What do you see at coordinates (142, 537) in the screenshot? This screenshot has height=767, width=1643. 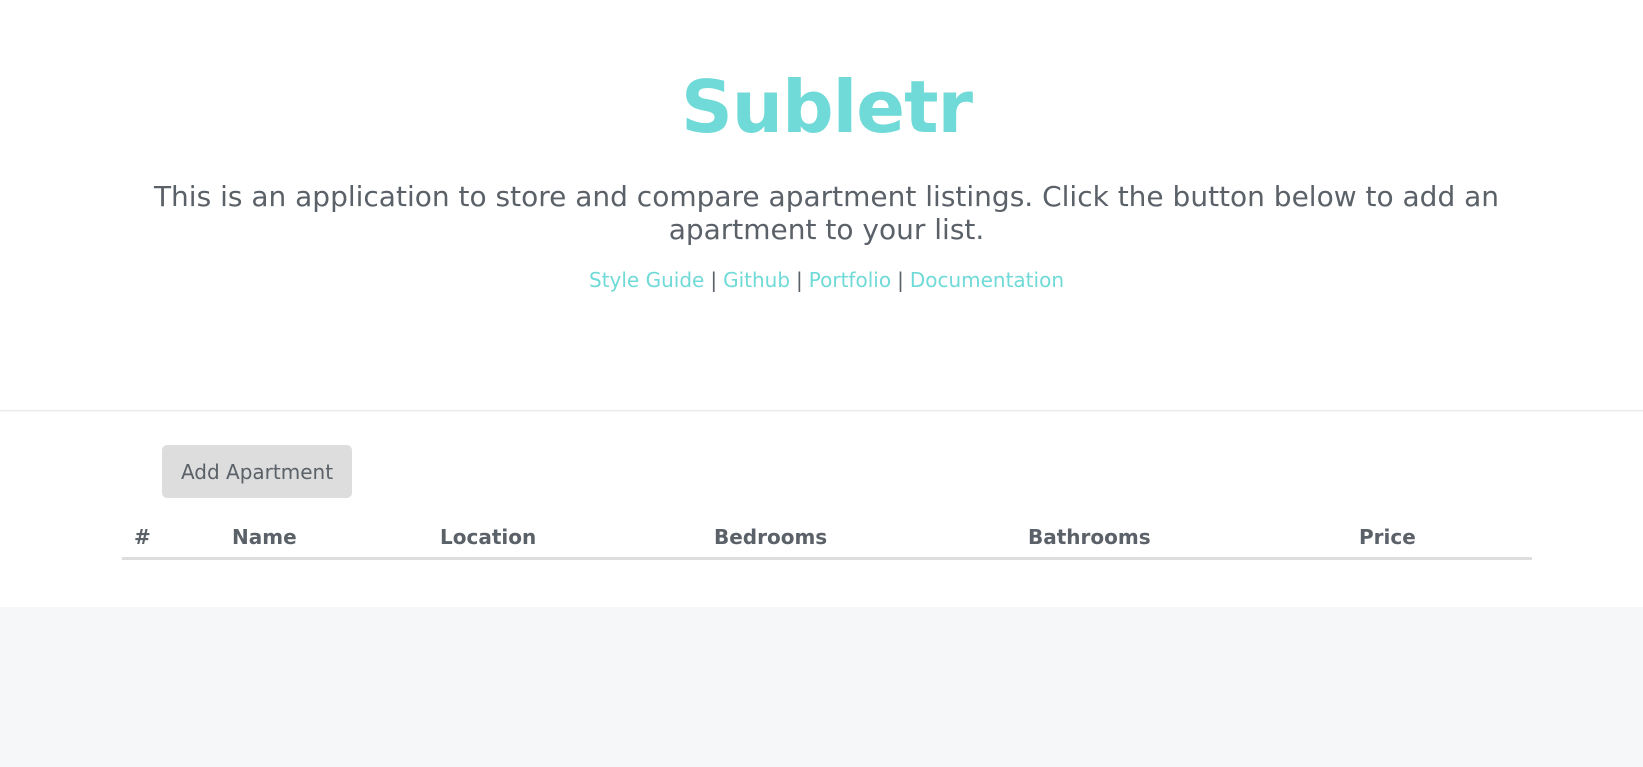 I see `column-header-number: #` at bounding box center [142, 537].